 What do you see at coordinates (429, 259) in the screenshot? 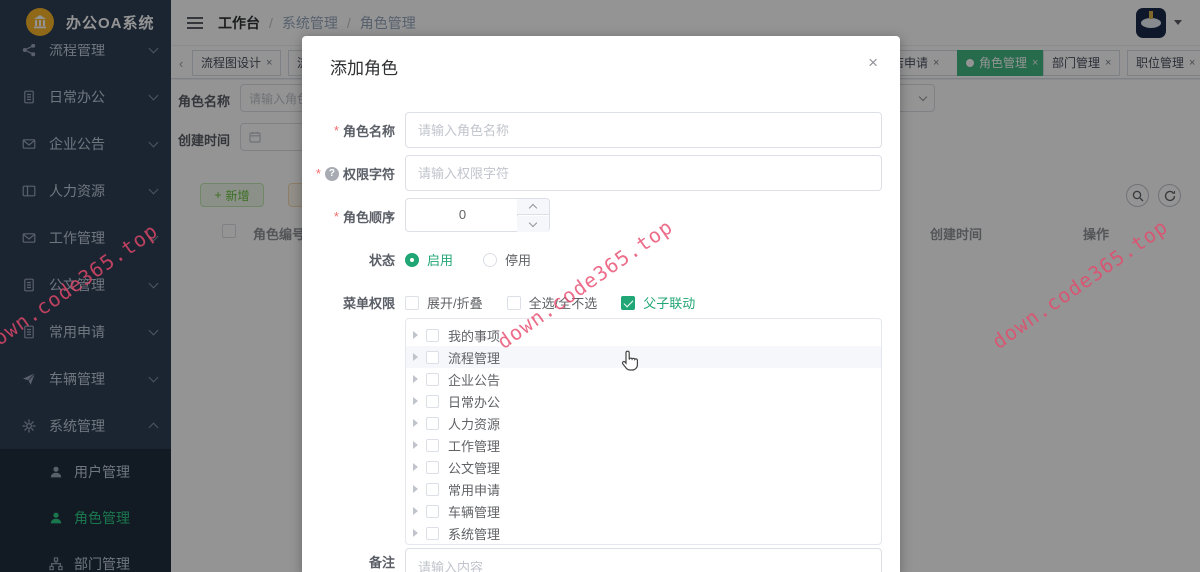
I see `status-enabled-radio: 启用` at bounding box center [429, 259].